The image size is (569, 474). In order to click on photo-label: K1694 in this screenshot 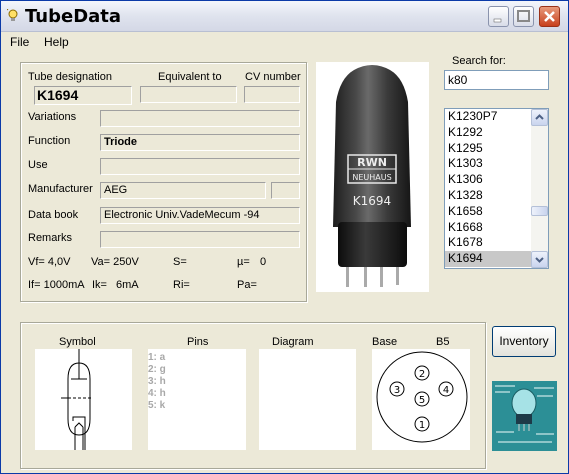, I will do `click(372, 201)`.